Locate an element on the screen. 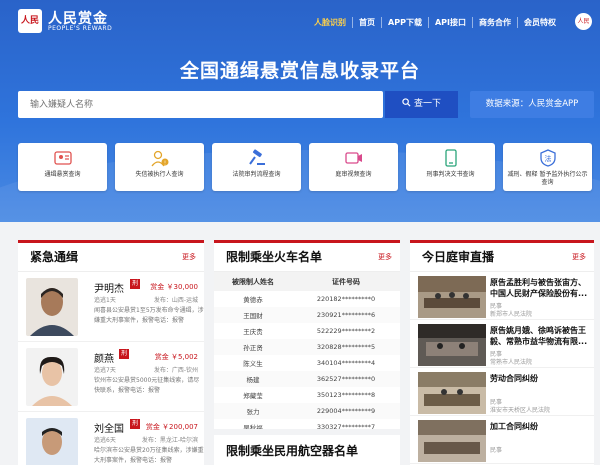 The height and width of the screenshot is (465, 600). document-icon is located at coordinates (450, 158).